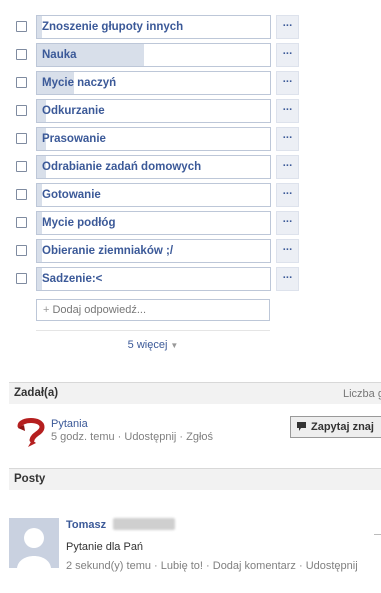  I want to click on chevron-down-icon: ▼, so click(174, 345).